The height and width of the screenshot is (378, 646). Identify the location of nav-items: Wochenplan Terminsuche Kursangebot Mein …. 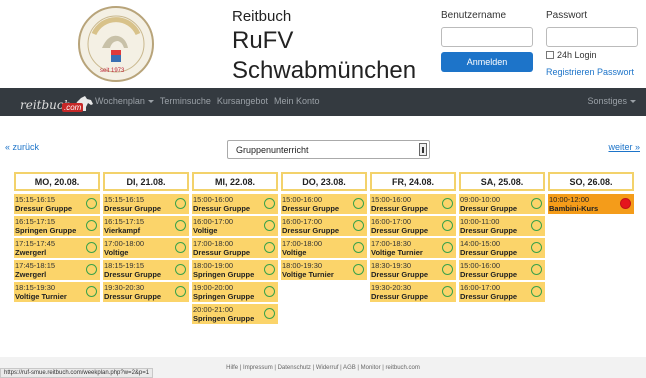
(207, 101).